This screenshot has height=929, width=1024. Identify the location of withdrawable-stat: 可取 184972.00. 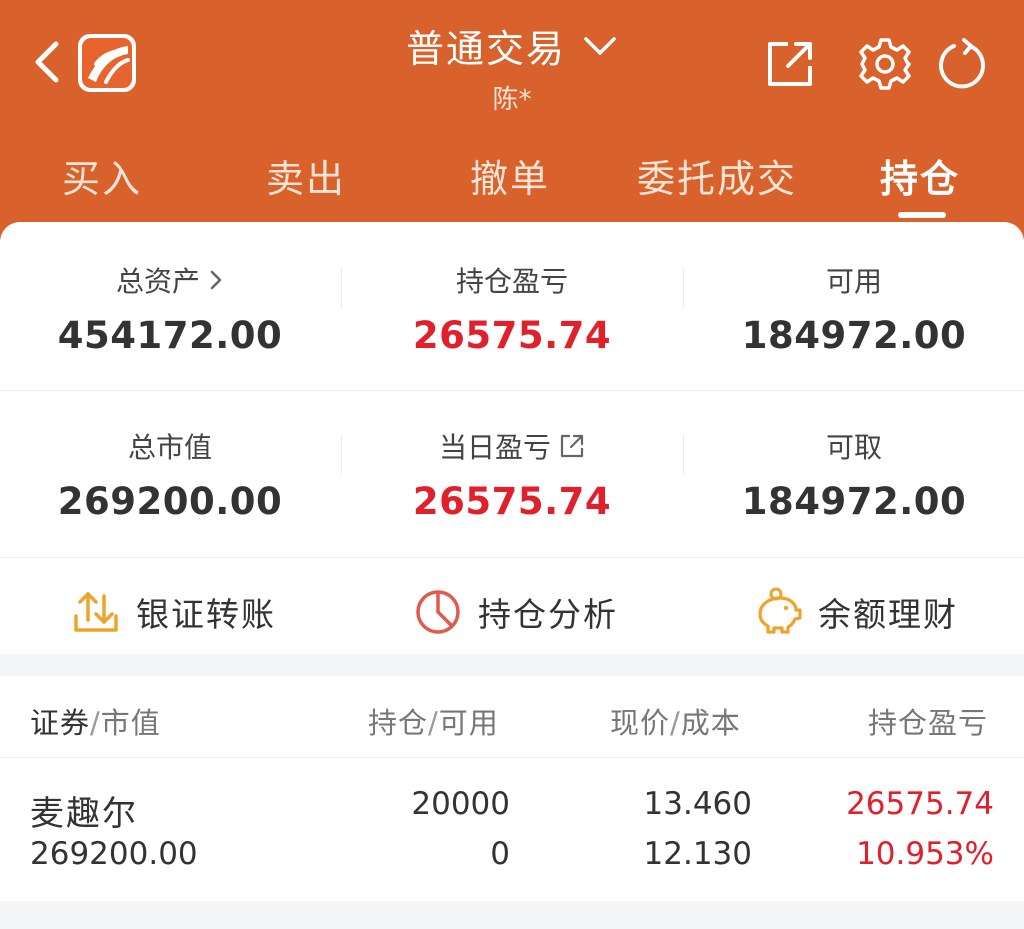
(854, 474).